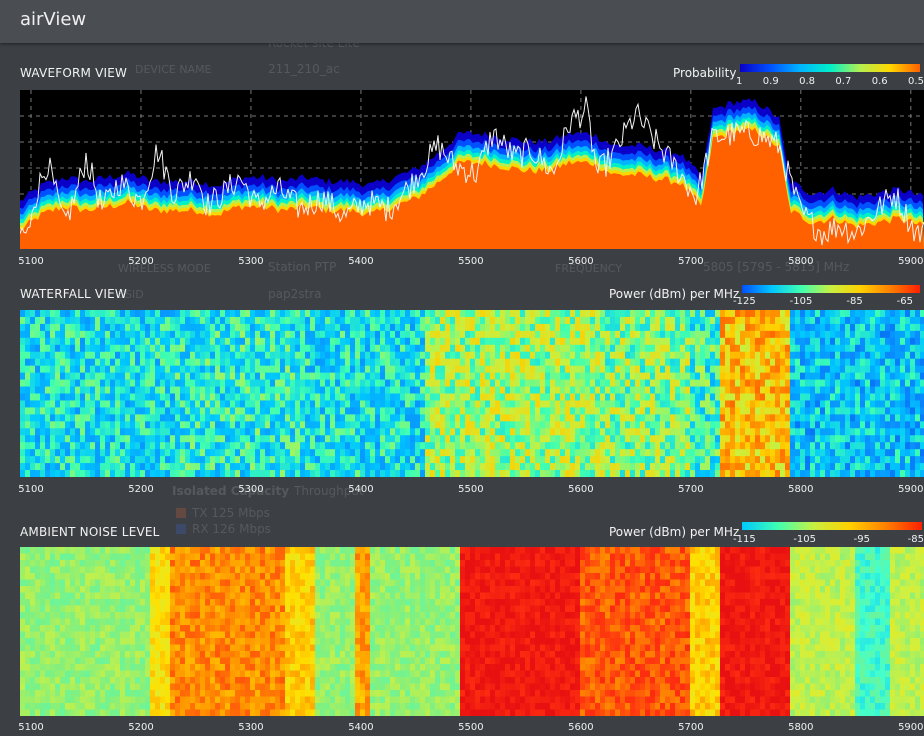 This screenshot has width=924, height=736. I want to click on heatmap-row, so click(472, 376).